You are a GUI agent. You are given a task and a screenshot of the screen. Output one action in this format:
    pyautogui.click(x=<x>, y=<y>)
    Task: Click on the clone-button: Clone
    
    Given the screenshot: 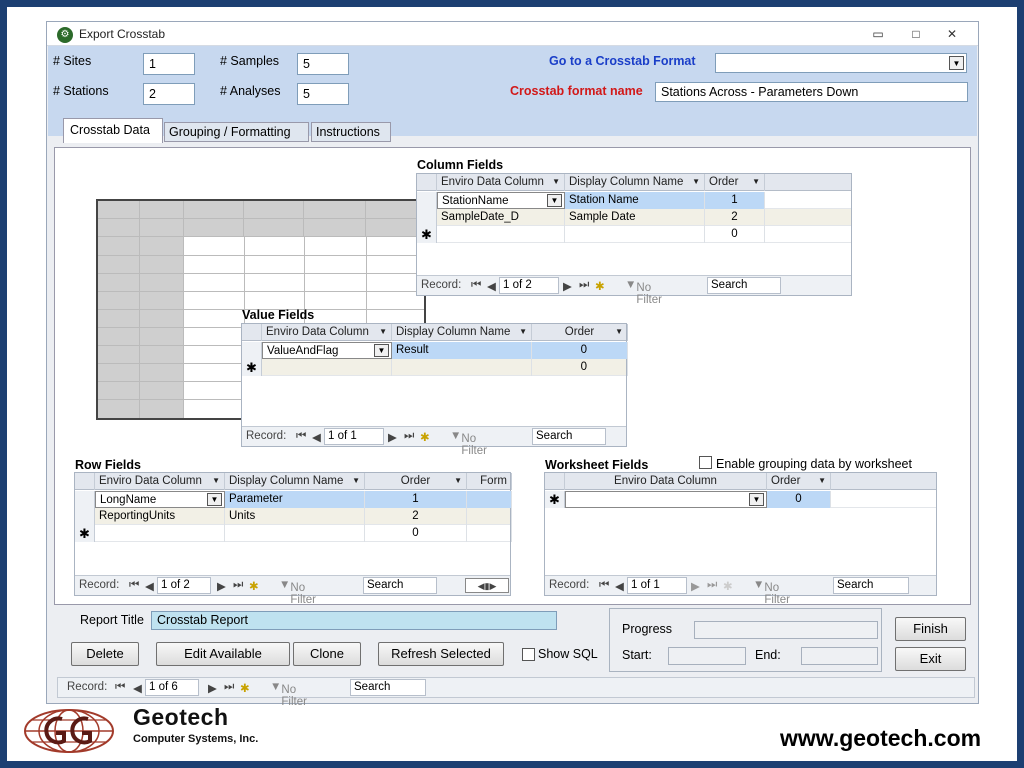 What is the action you would take?
    pyautogui.click(x=327, y=654)
    